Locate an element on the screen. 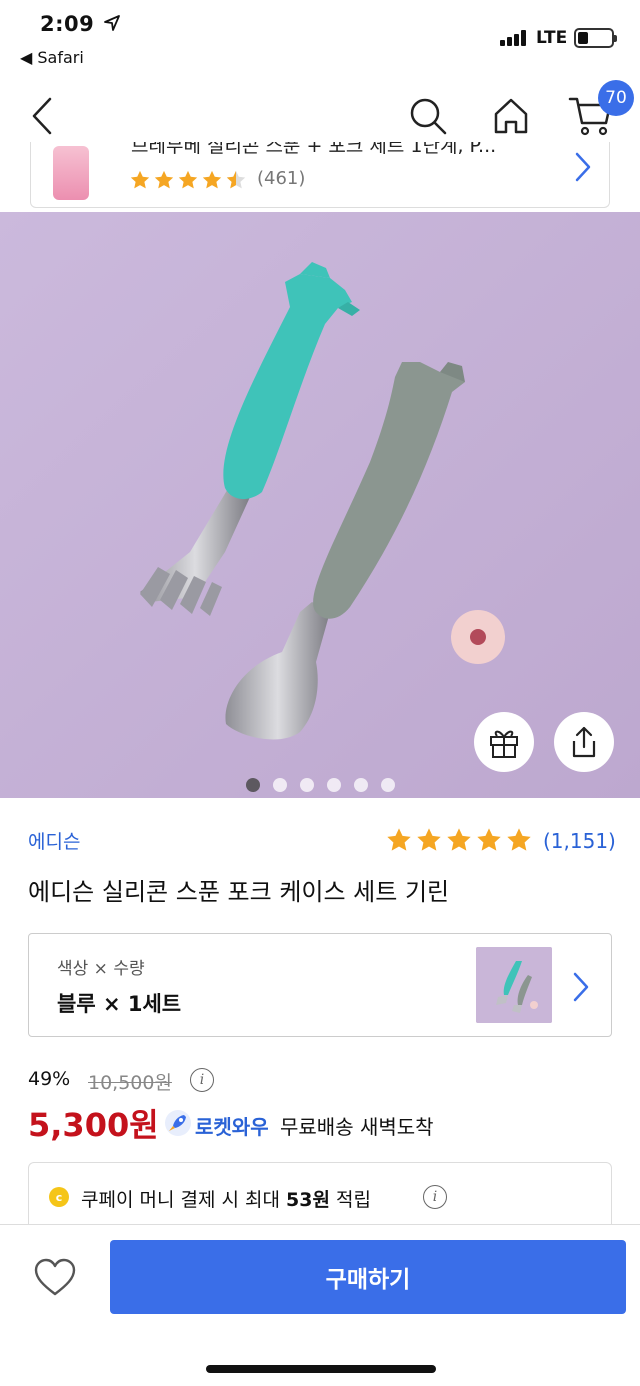 The height and width of the screenshot is (1386, 640). share-button is located at coordinates (584, 742).